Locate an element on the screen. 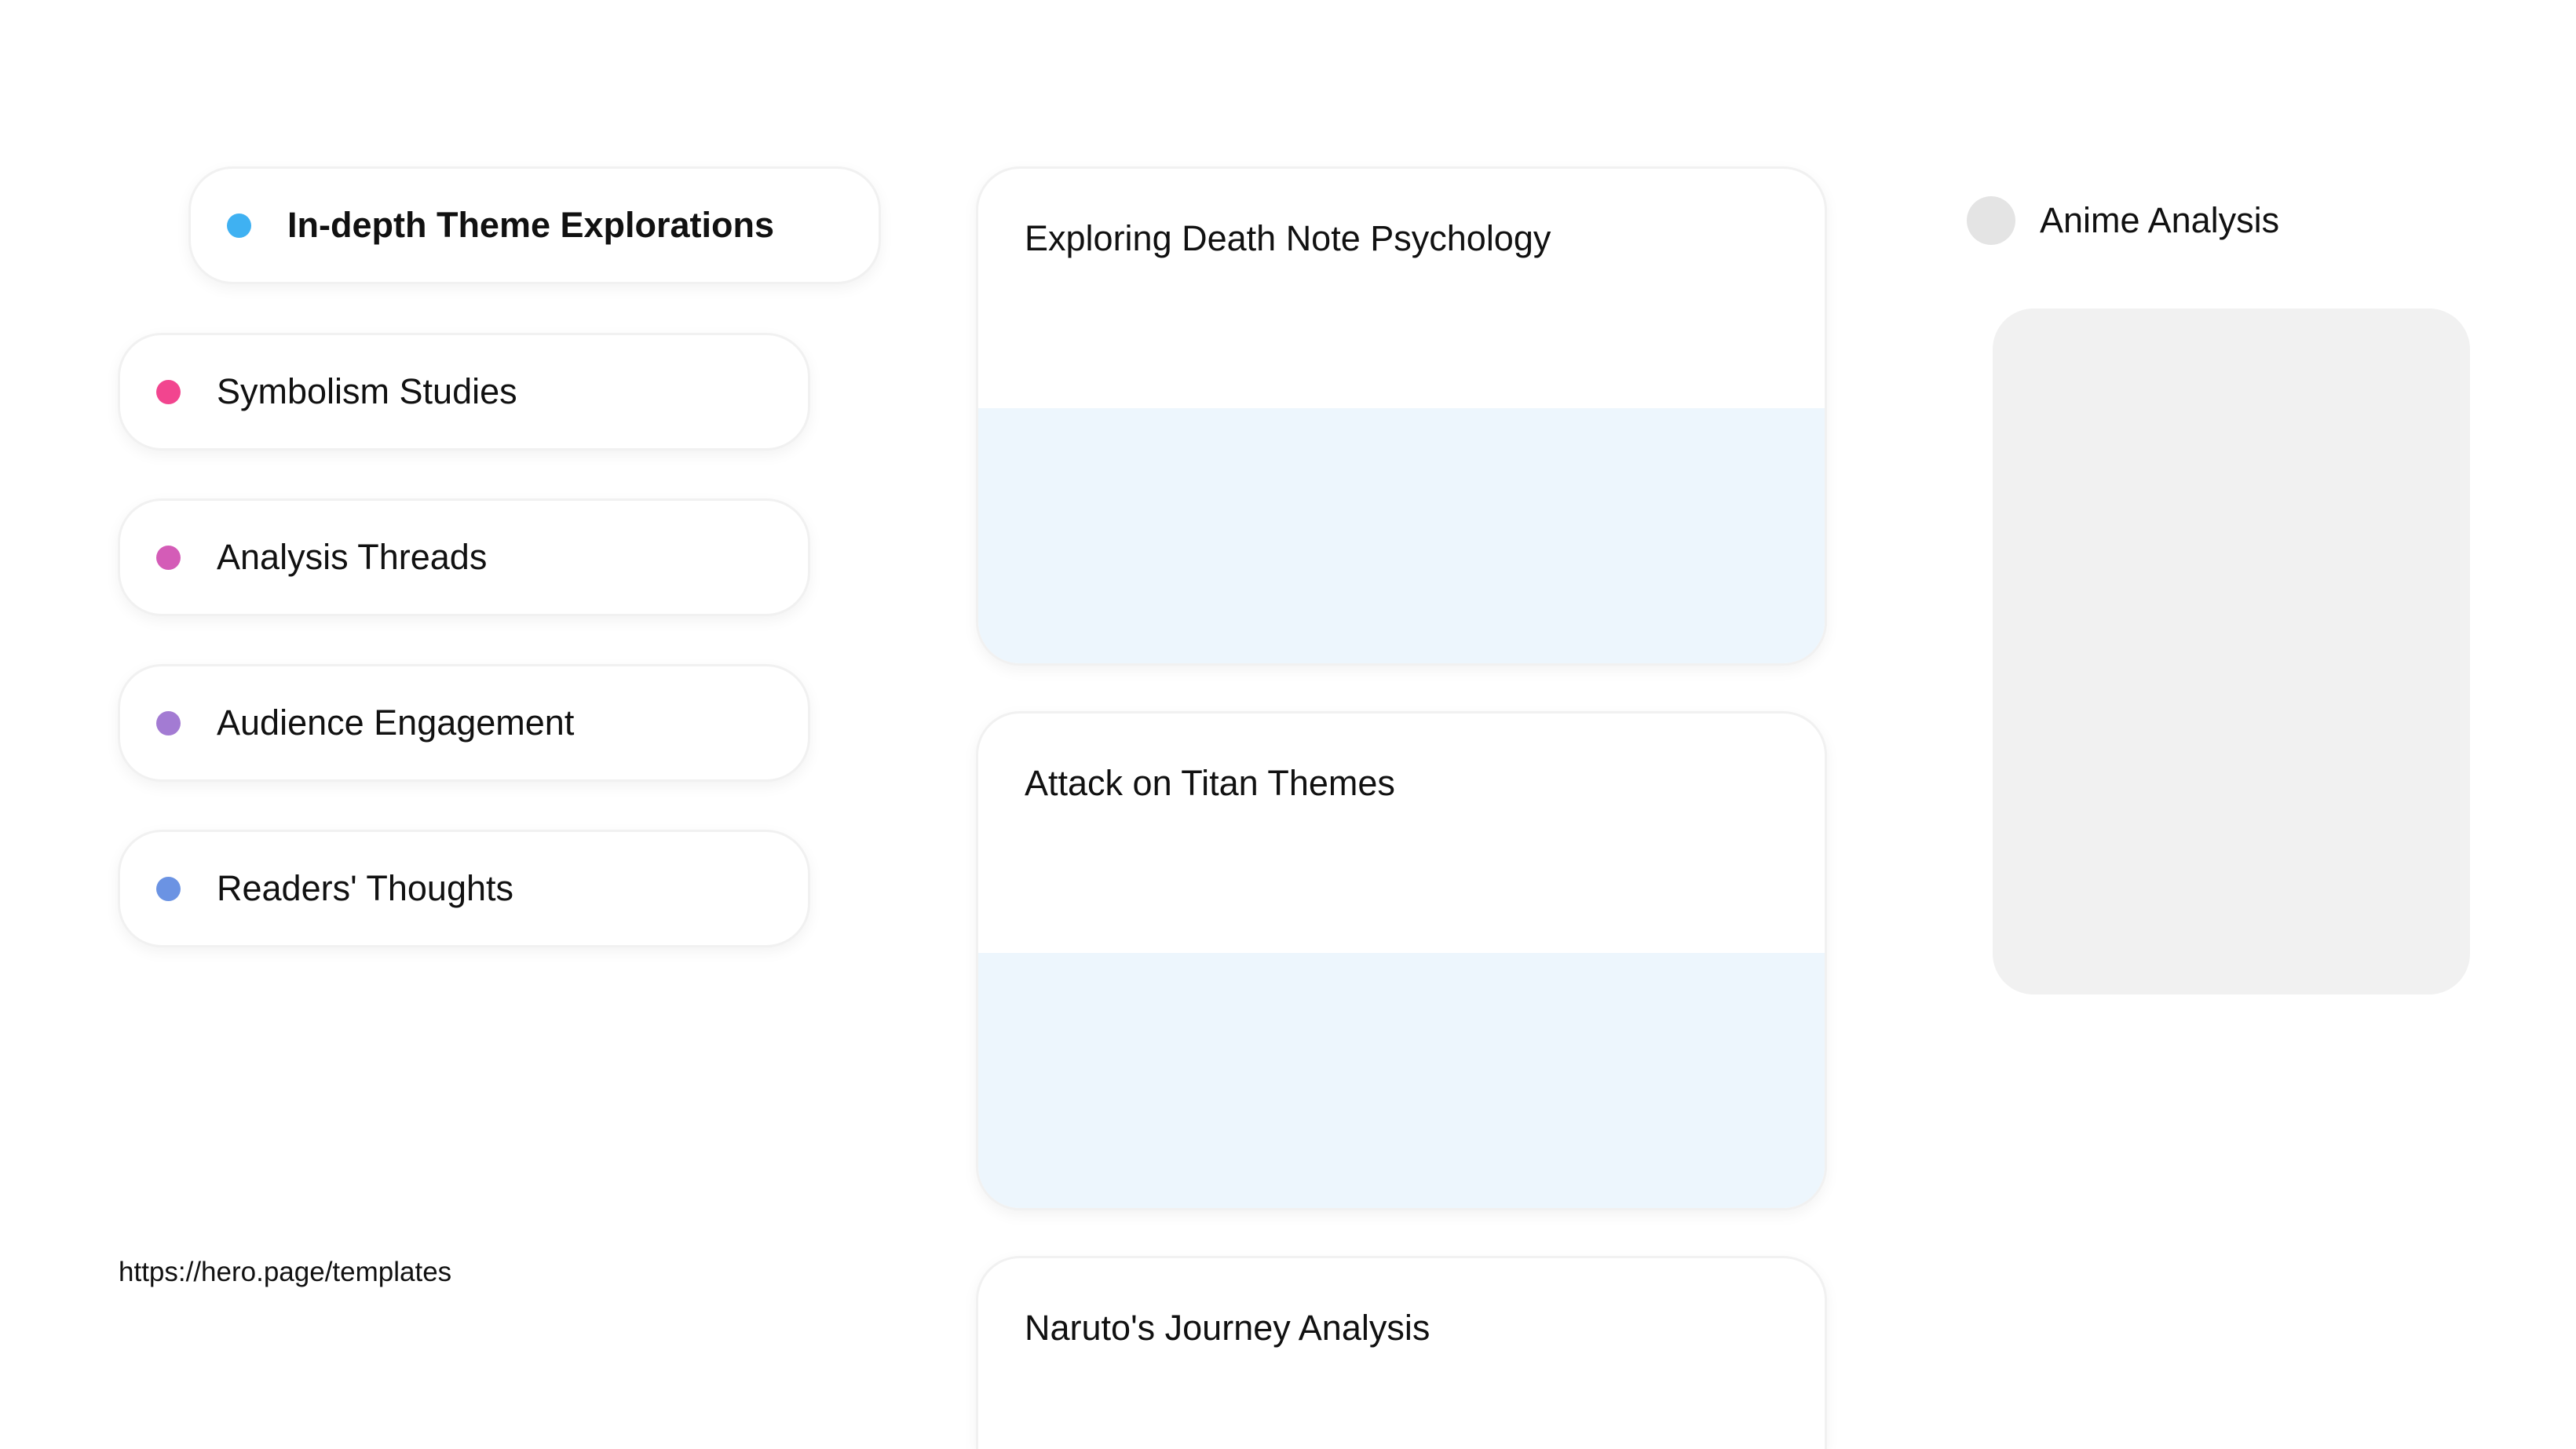 Image resolution: width=2576 pixels, height=1449 pixels. nav-item-label: Audience Engagement is located at coordinates (396, 723).